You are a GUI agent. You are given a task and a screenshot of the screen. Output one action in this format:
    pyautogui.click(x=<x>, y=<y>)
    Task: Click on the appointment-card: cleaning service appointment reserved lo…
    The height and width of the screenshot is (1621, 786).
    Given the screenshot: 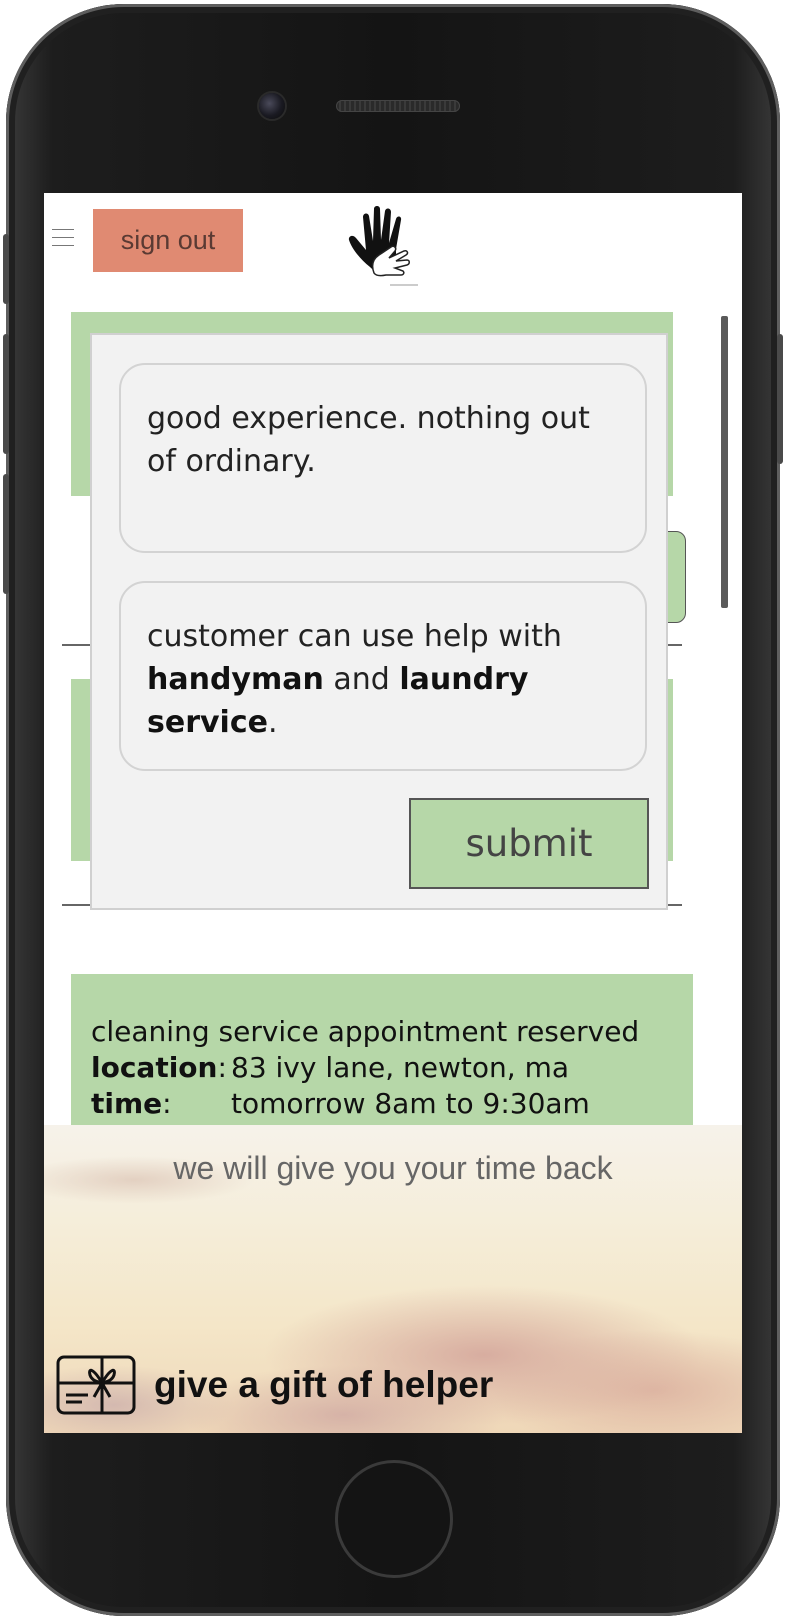 What is the action you would take?
    pyautogui.click(x=382, y=1054)
    